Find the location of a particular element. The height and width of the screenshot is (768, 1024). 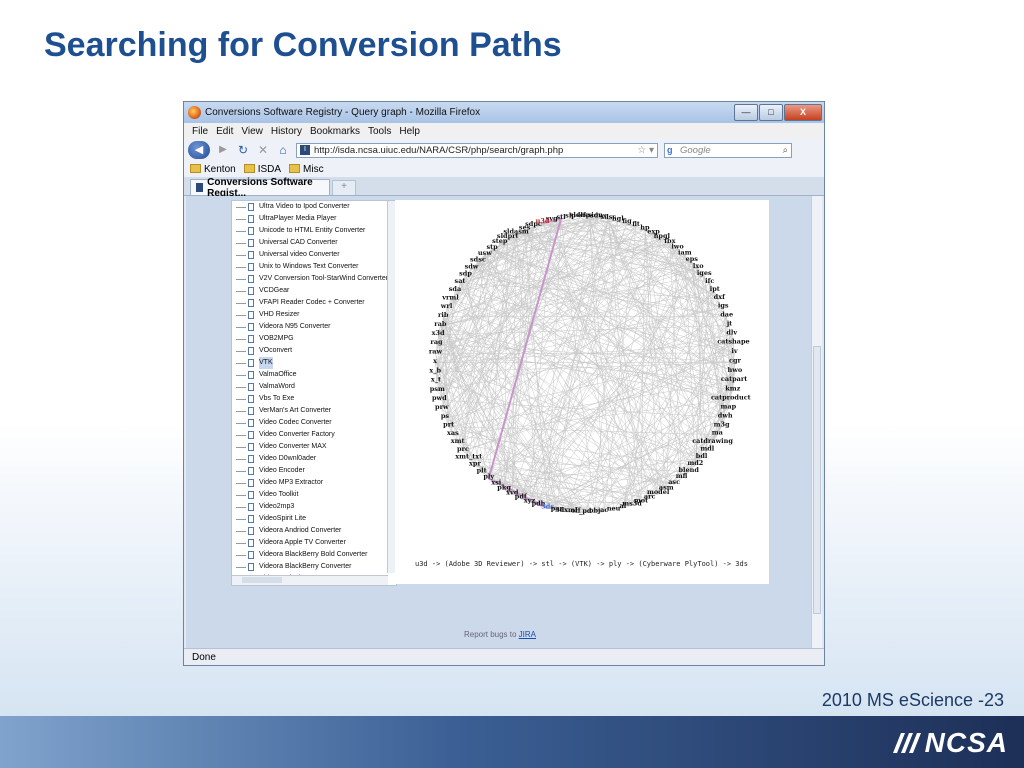

graph-node: prw is located at coordinates (442, 407).